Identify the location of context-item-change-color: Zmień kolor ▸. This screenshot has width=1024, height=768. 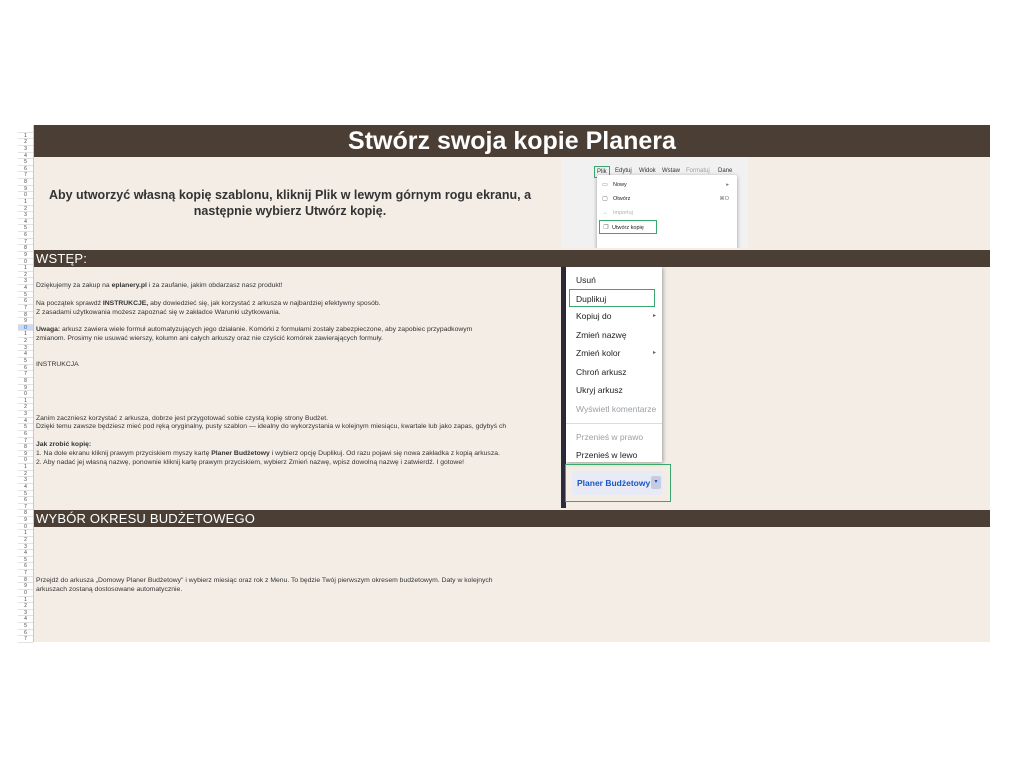
(614, 353).